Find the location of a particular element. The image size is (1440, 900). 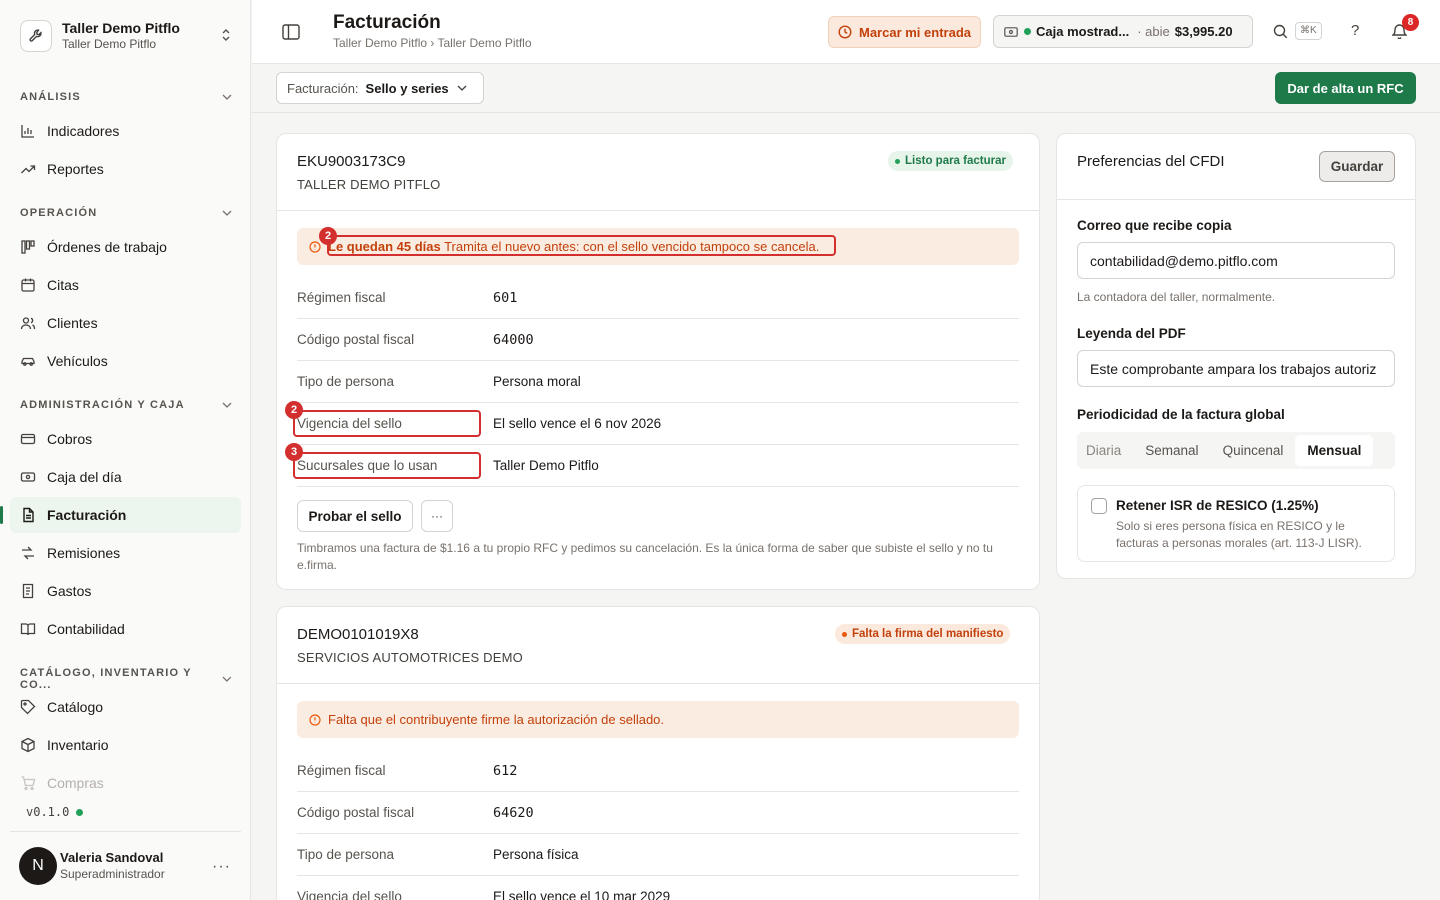

sidebar-item-label: Cobros is located at coordinates (70, 439).